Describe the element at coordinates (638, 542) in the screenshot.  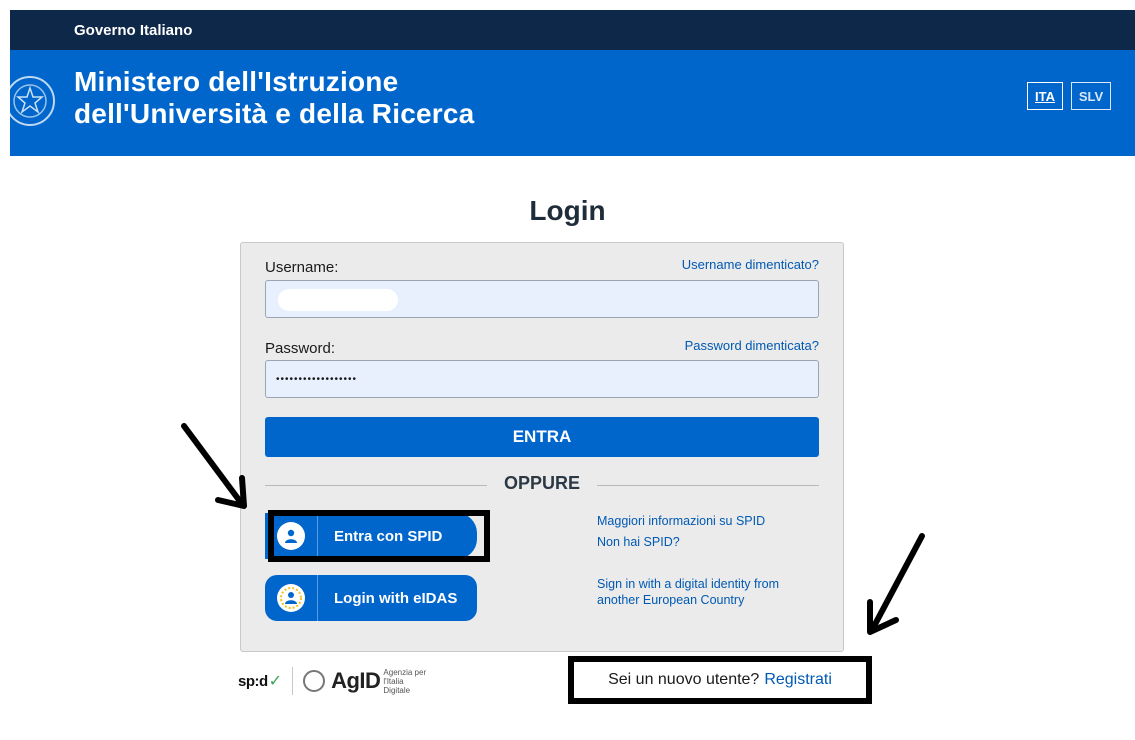
I see `no-spid-link: Non hai SPID?` at that location.